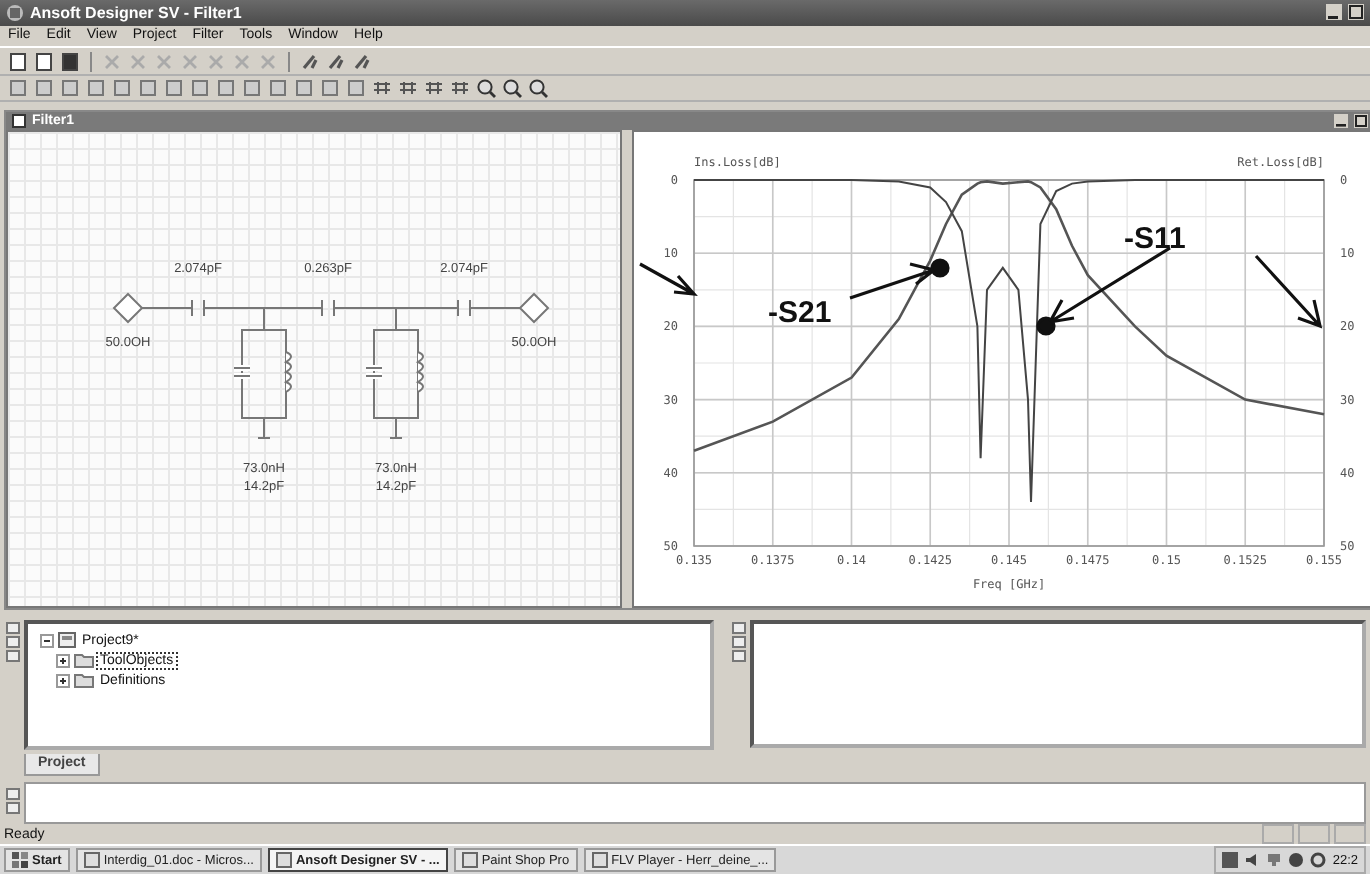  What do you see at coordinates (1230, 860) in the screenshot?
I see `tray-icon` at bounding box center [1230, 860].